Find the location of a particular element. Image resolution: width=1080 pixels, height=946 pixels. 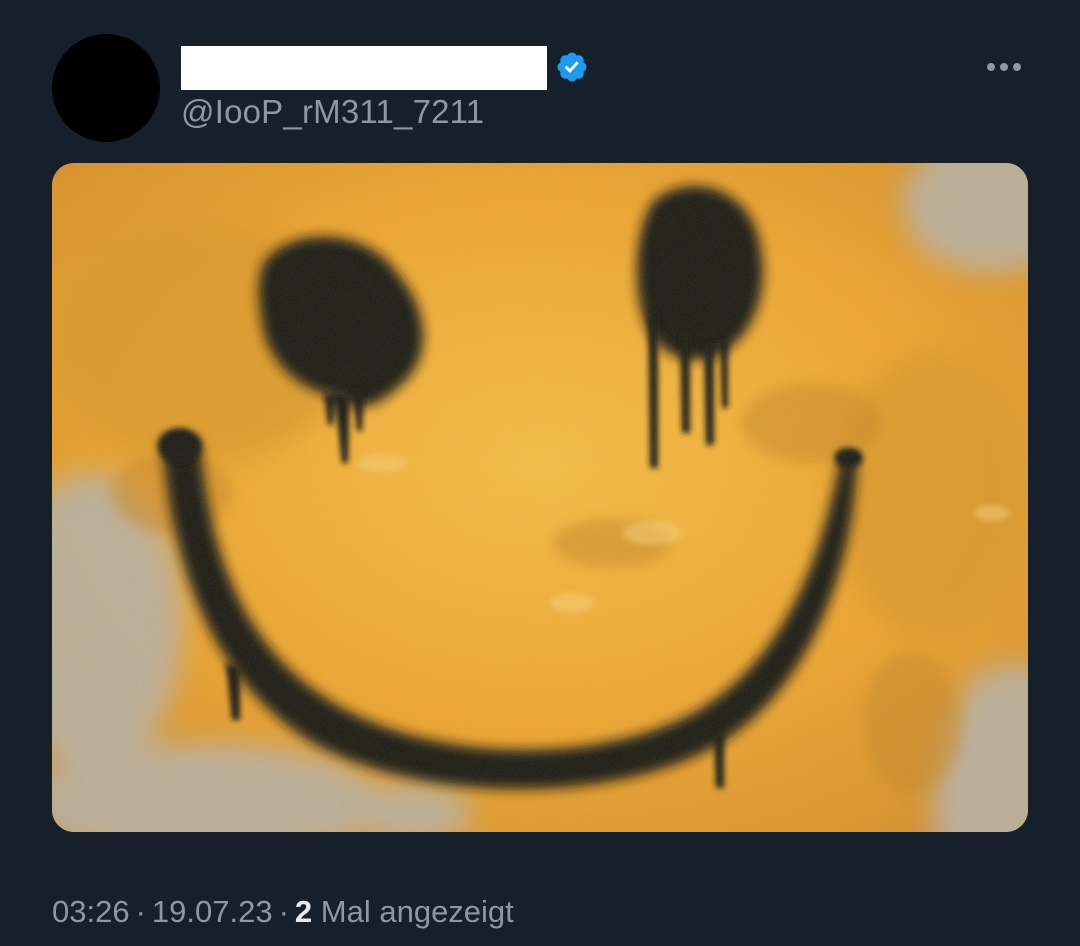

tweet-meta: 03:26 · 19.07.23 · 2 Mal angezeigt is located at coordinates (283, 912).